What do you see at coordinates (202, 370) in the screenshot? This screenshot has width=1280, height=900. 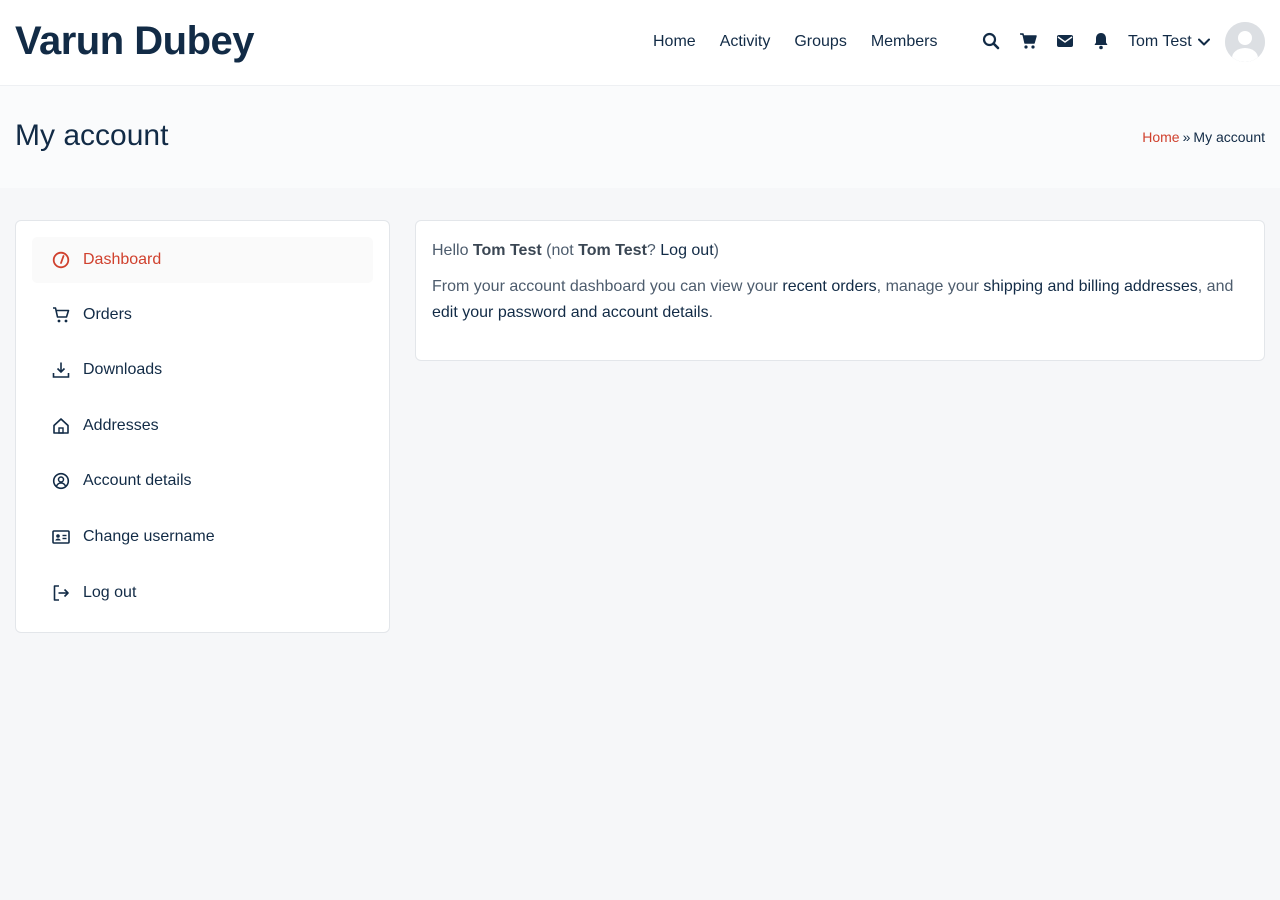 I see `sidebar-item-downloads: Downloads` at bounding box center [202, 370].